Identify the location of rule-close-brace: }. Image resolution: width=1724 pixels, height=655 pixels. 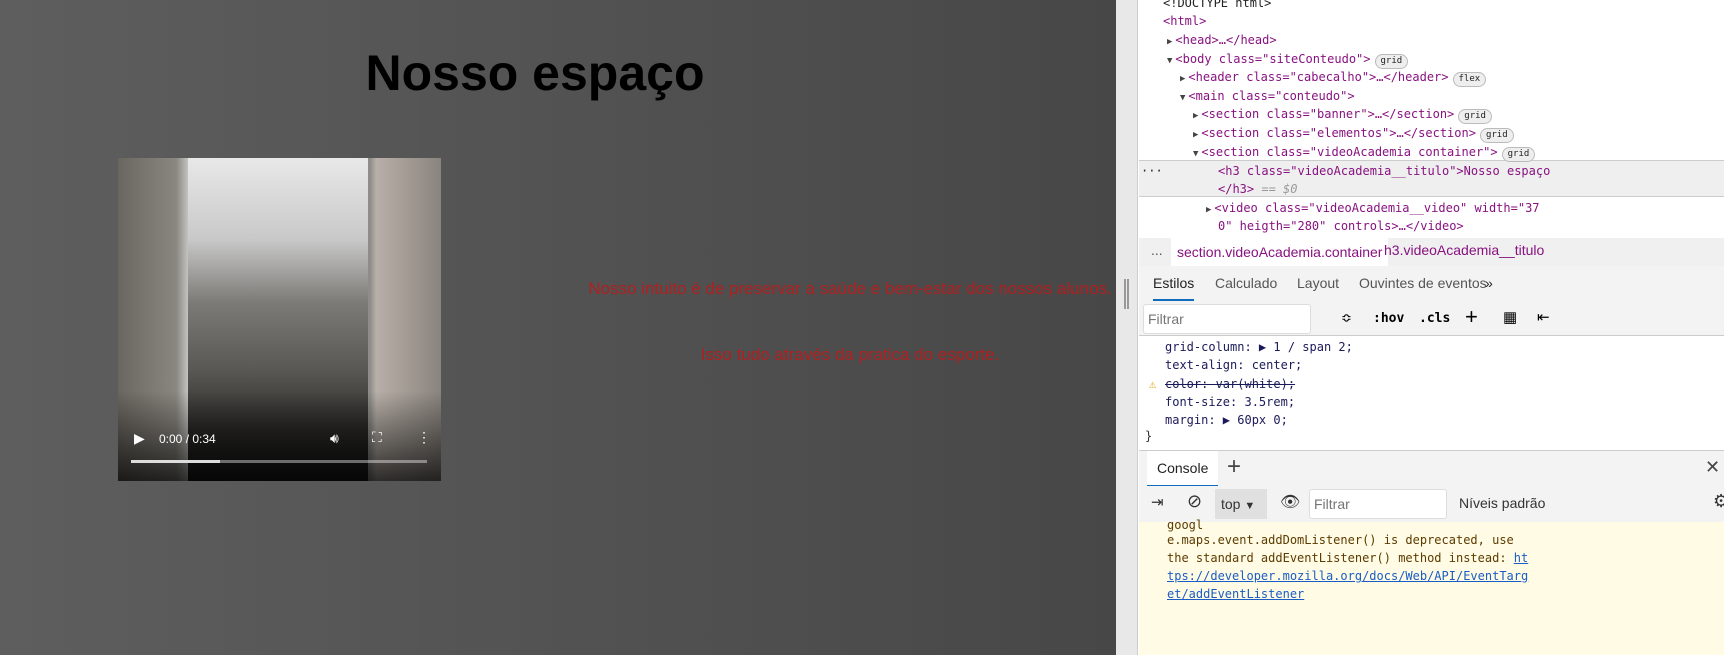
(1149, 436).